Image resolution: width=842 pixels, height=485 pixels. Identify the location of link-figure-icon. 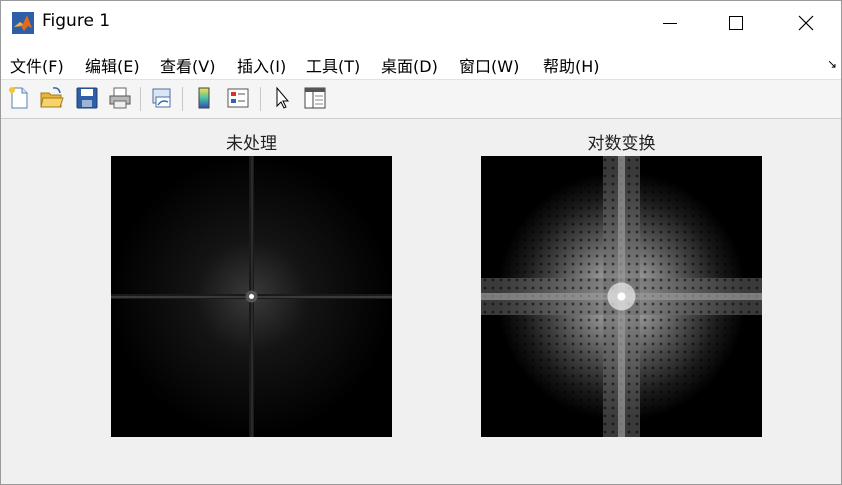
(161, 98).